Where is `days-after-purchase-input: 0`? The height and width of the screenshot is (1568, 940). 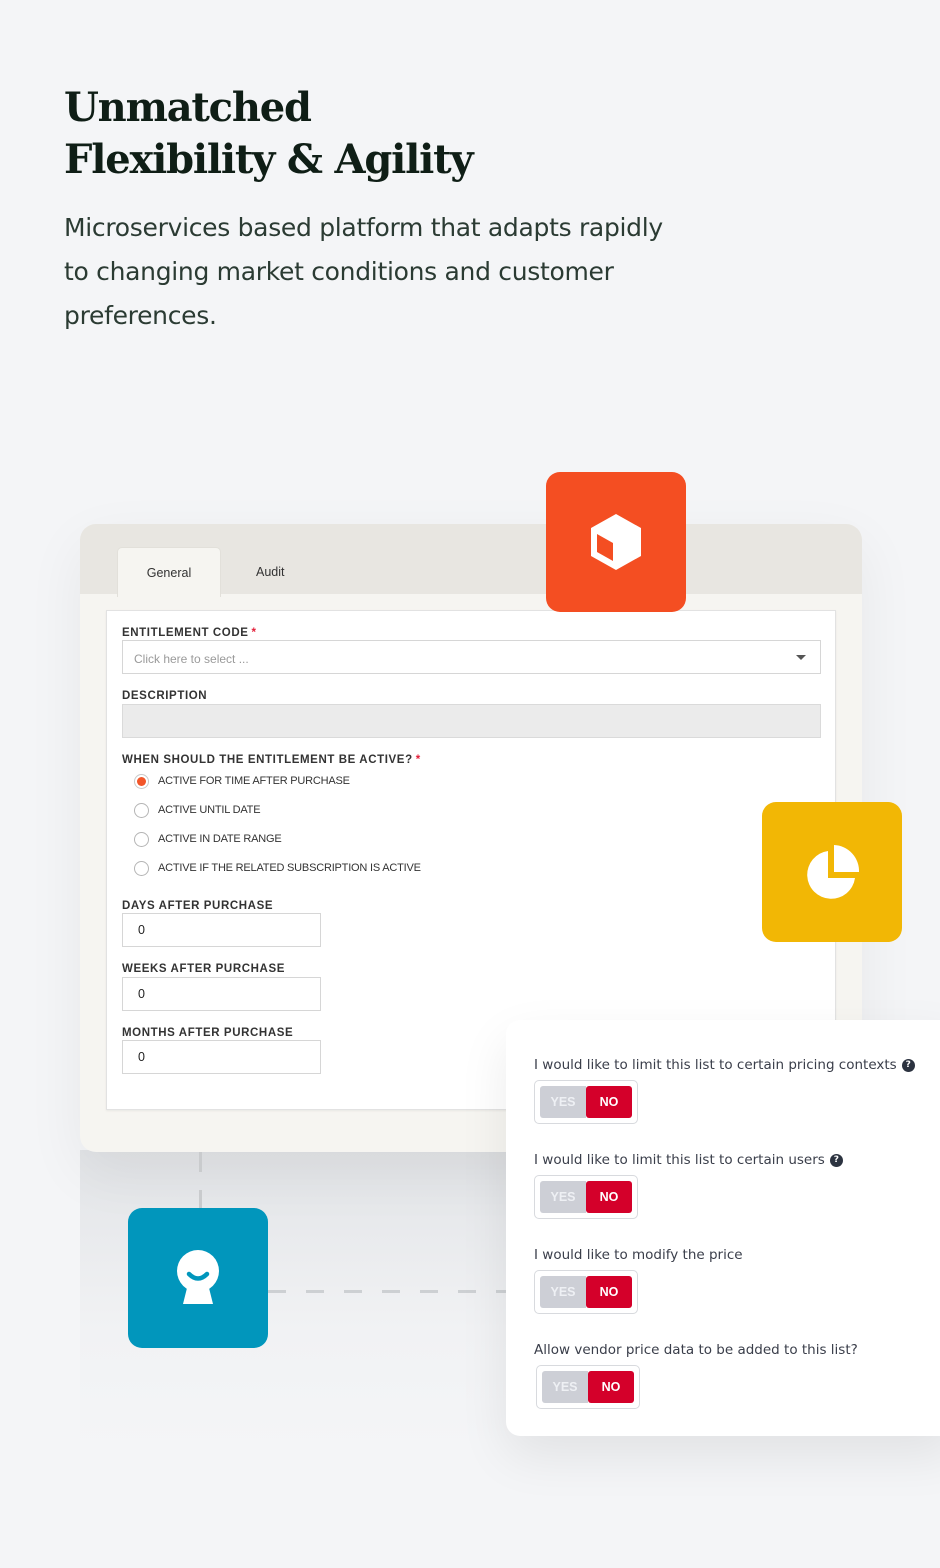 days-after-purchase-input: 0 is located at coordinates (221, 930).